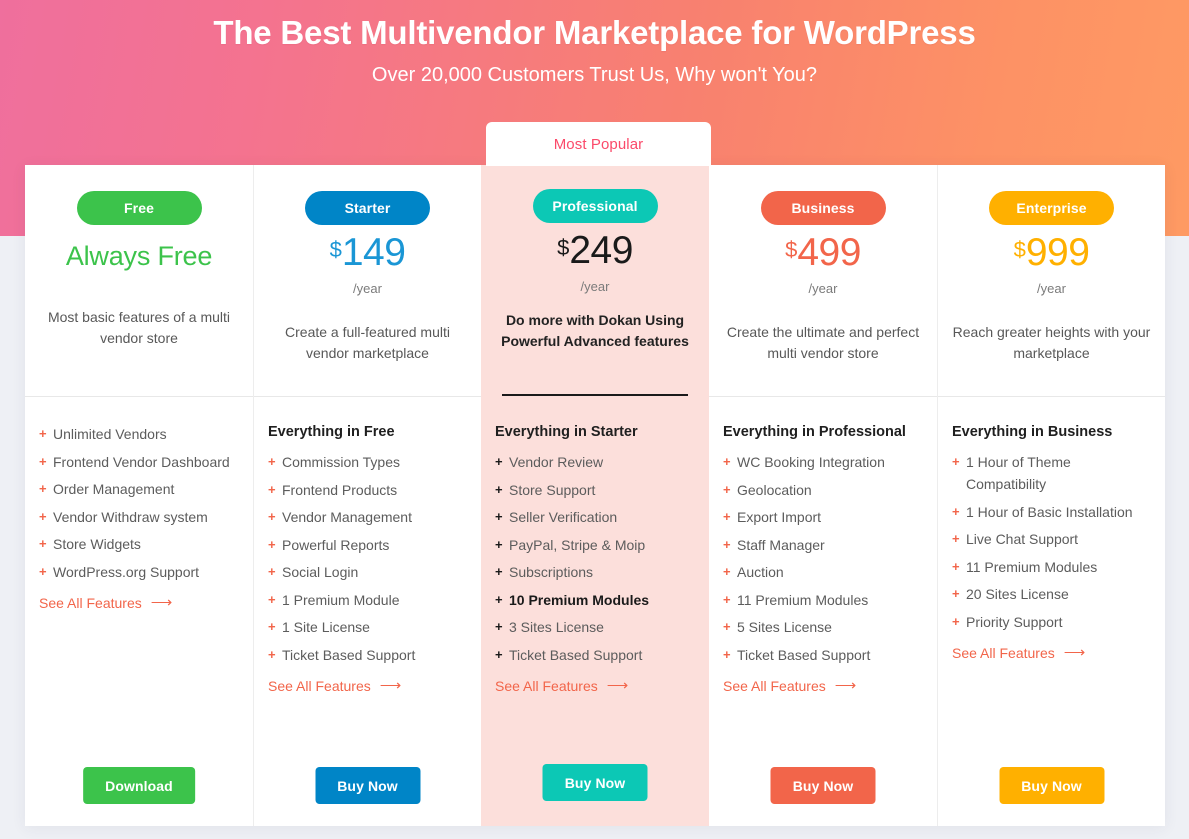 Image resolution: width=1189 pixels, height=839 pixels. I want to click on plan-cta-button: Download, so click(139, 785).